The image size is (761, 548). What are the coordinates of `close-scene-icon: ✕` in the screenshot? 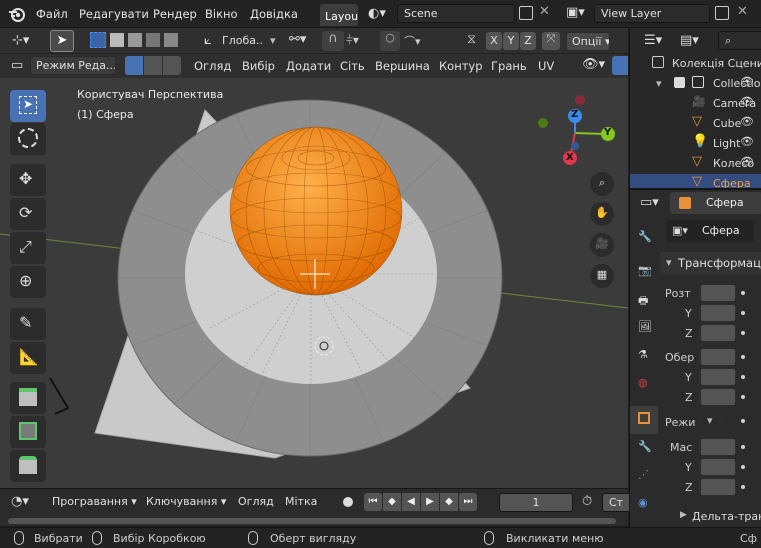 It's located at (544, 11).